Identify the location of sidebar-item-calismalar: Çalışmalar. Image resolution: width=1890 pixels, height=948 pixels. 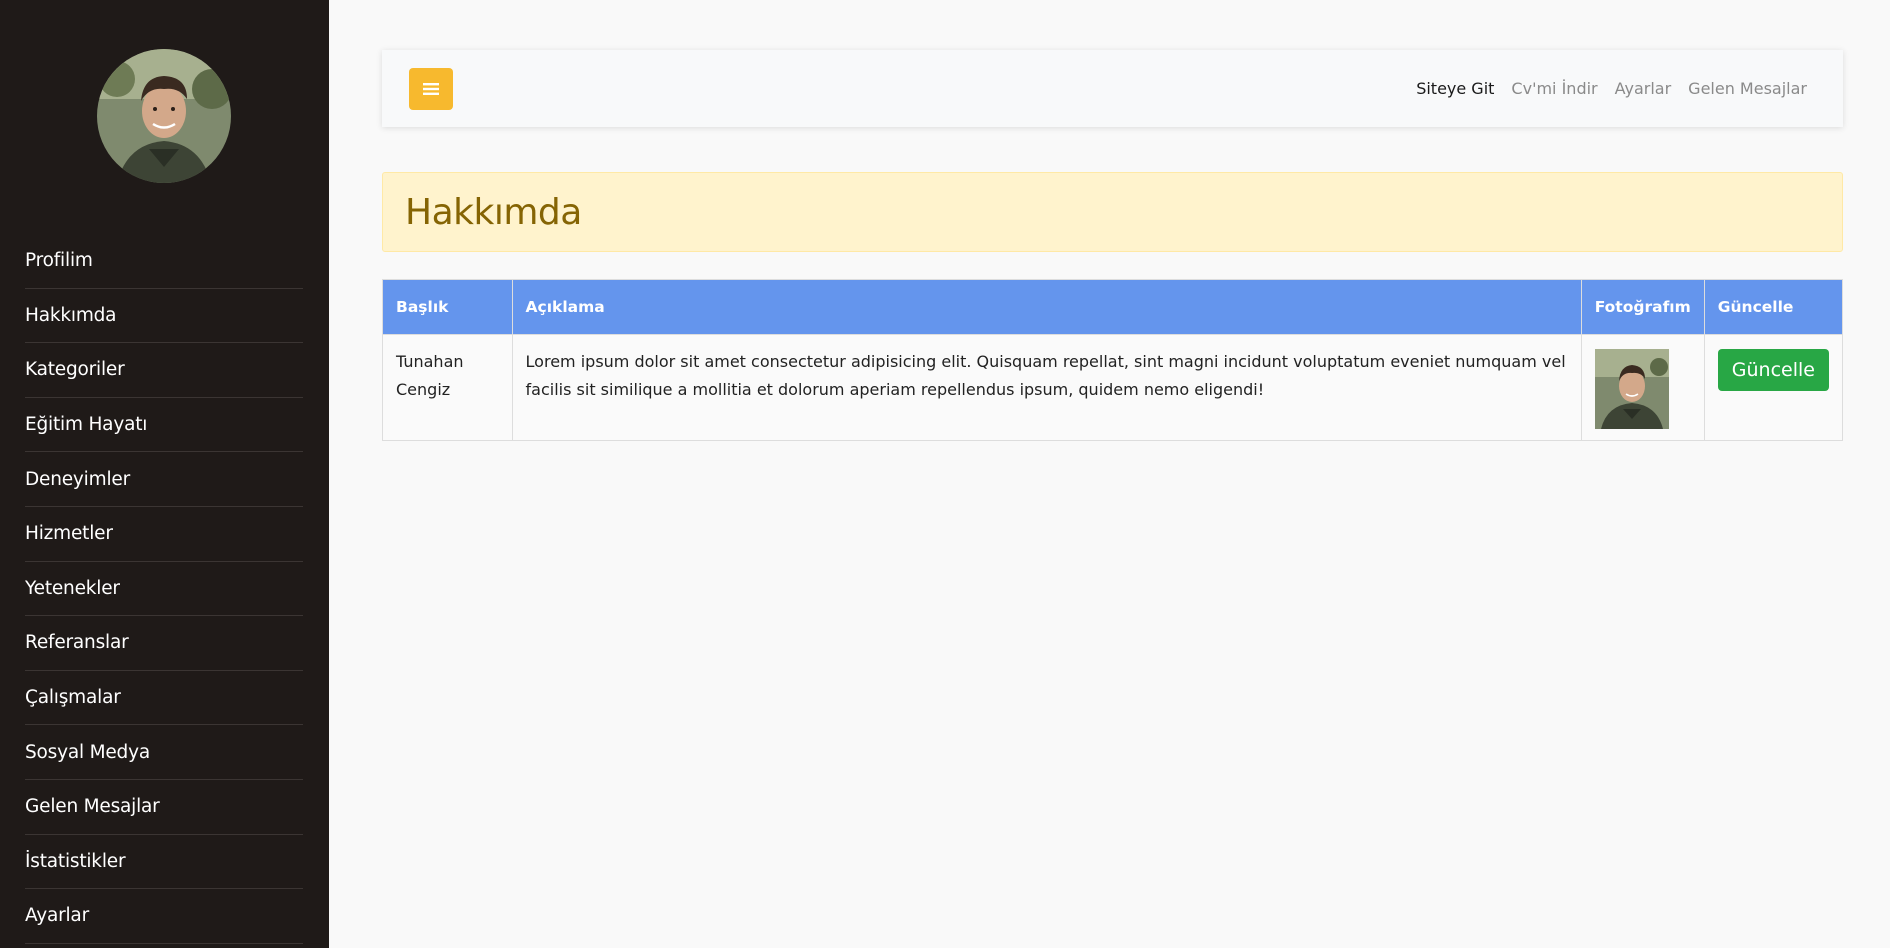
(164, 698).